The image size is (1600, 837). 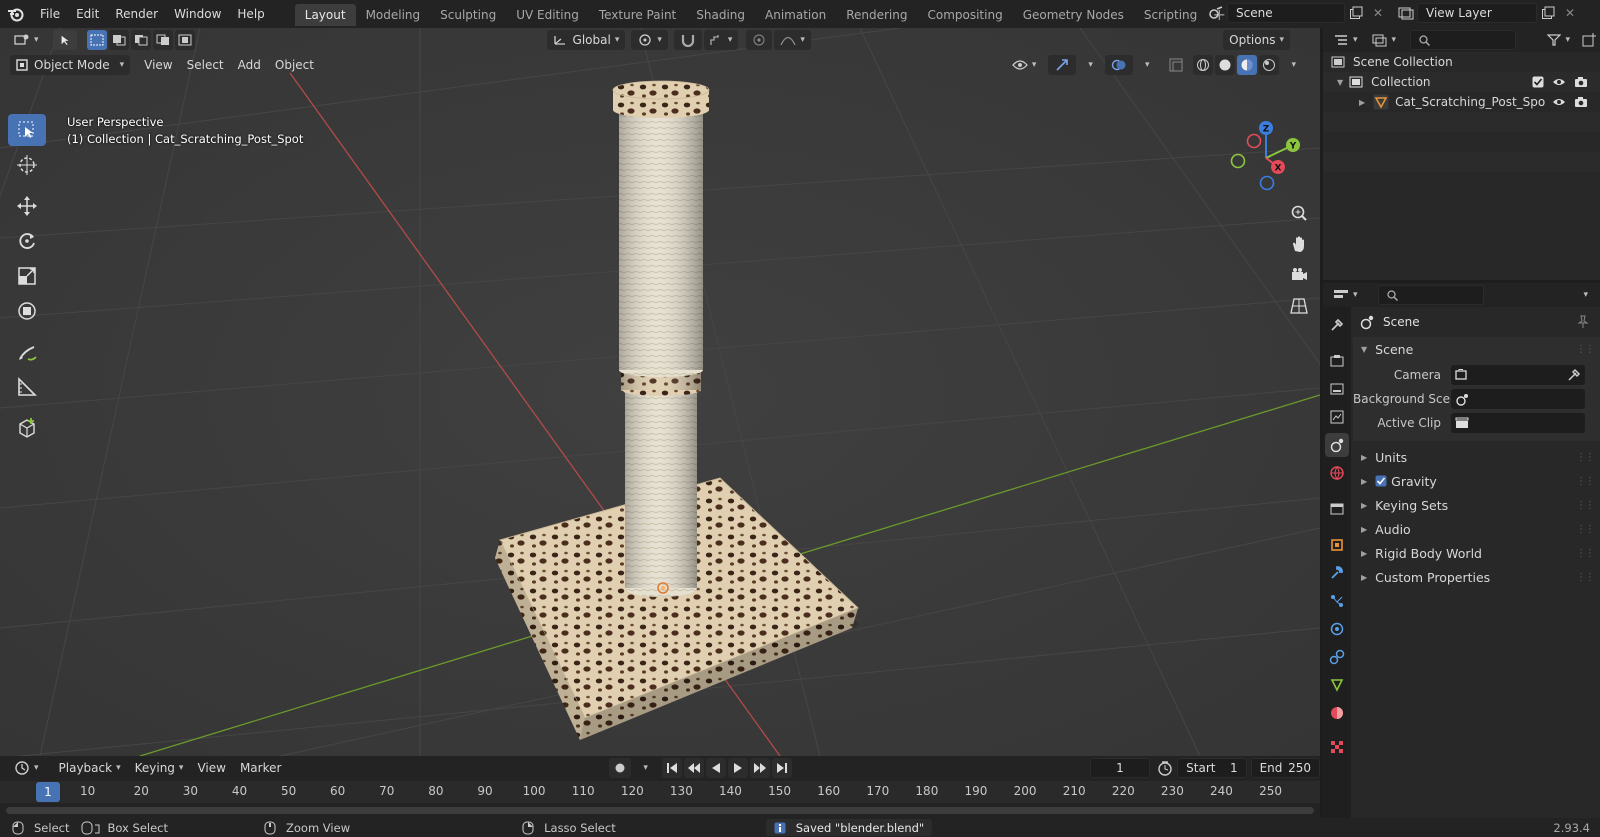 What do you see at coordinates (781, 768) in the screenshot?
I see `jump-end-icon` at bounding box center [781, 768].